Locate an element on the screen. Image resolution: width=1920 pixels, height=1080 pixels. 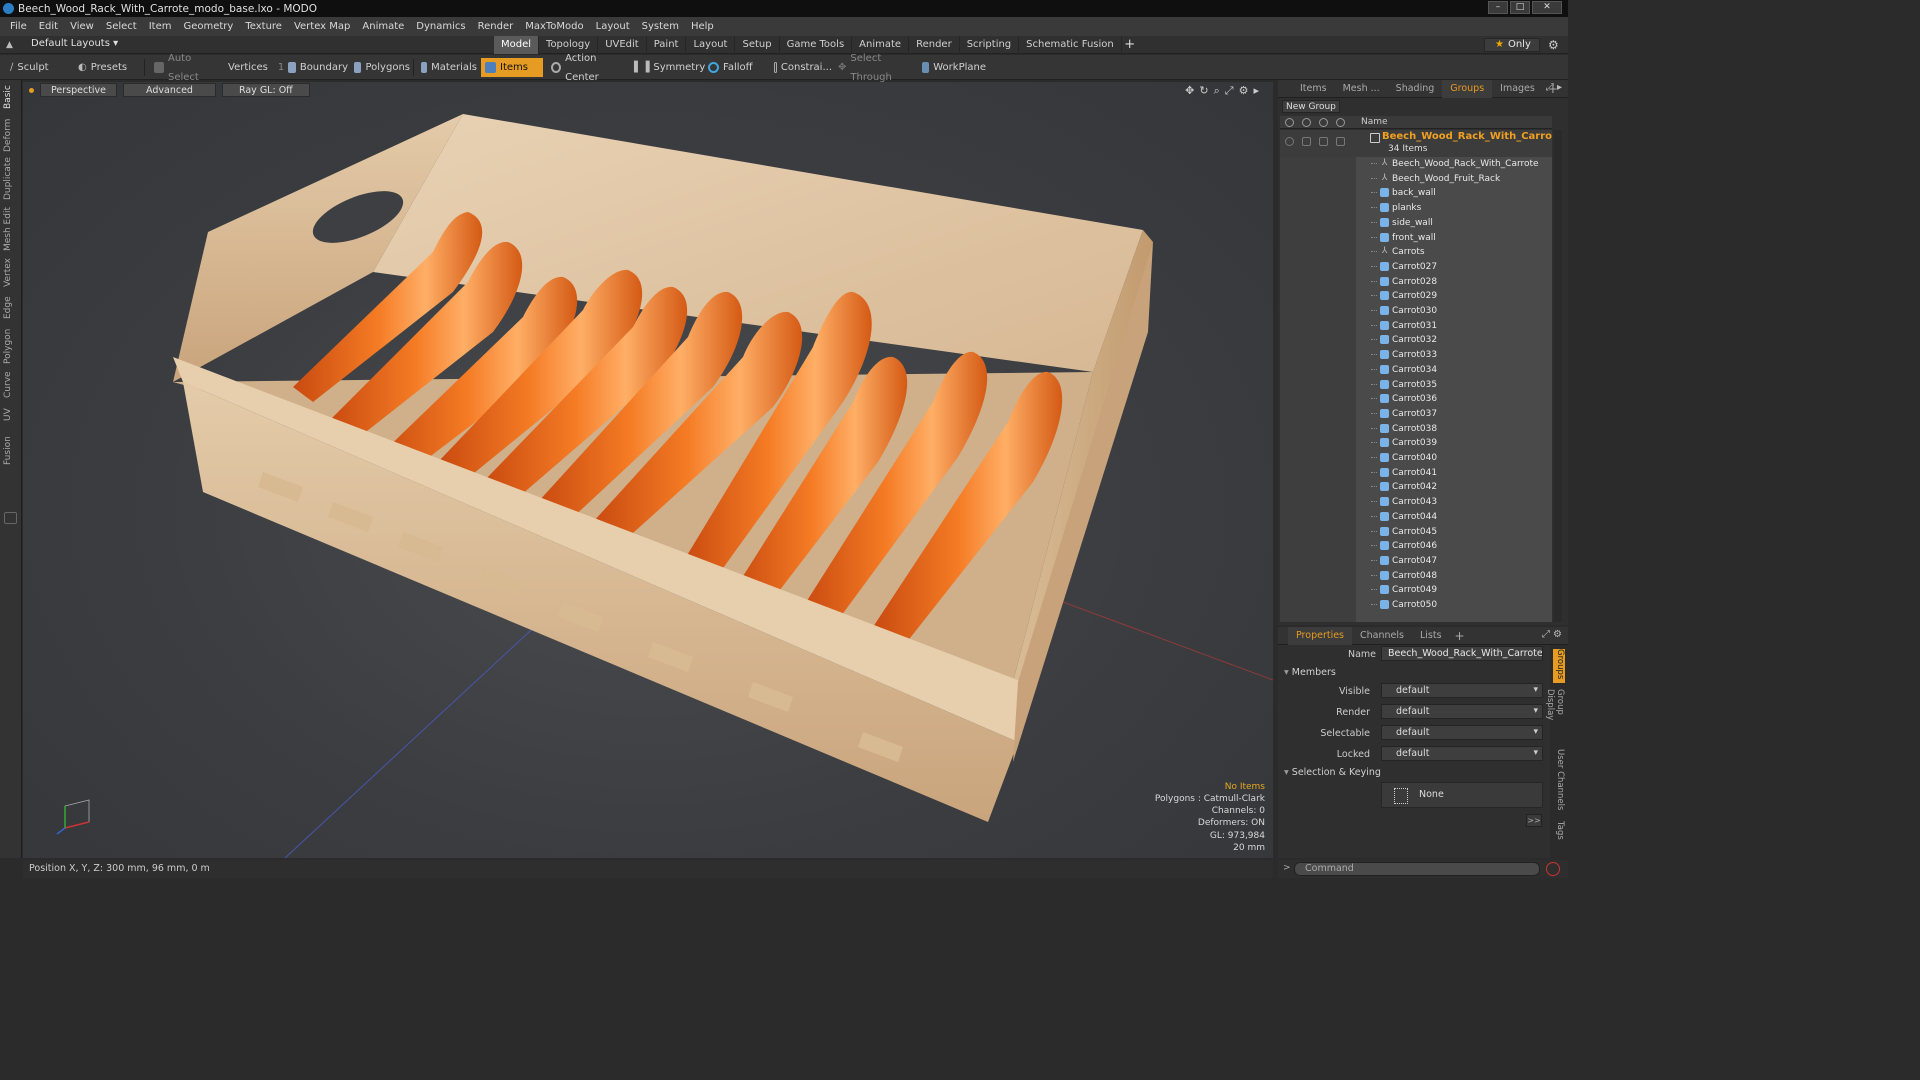
list-item: Carrot038 is located at coordinates (1416, 429).